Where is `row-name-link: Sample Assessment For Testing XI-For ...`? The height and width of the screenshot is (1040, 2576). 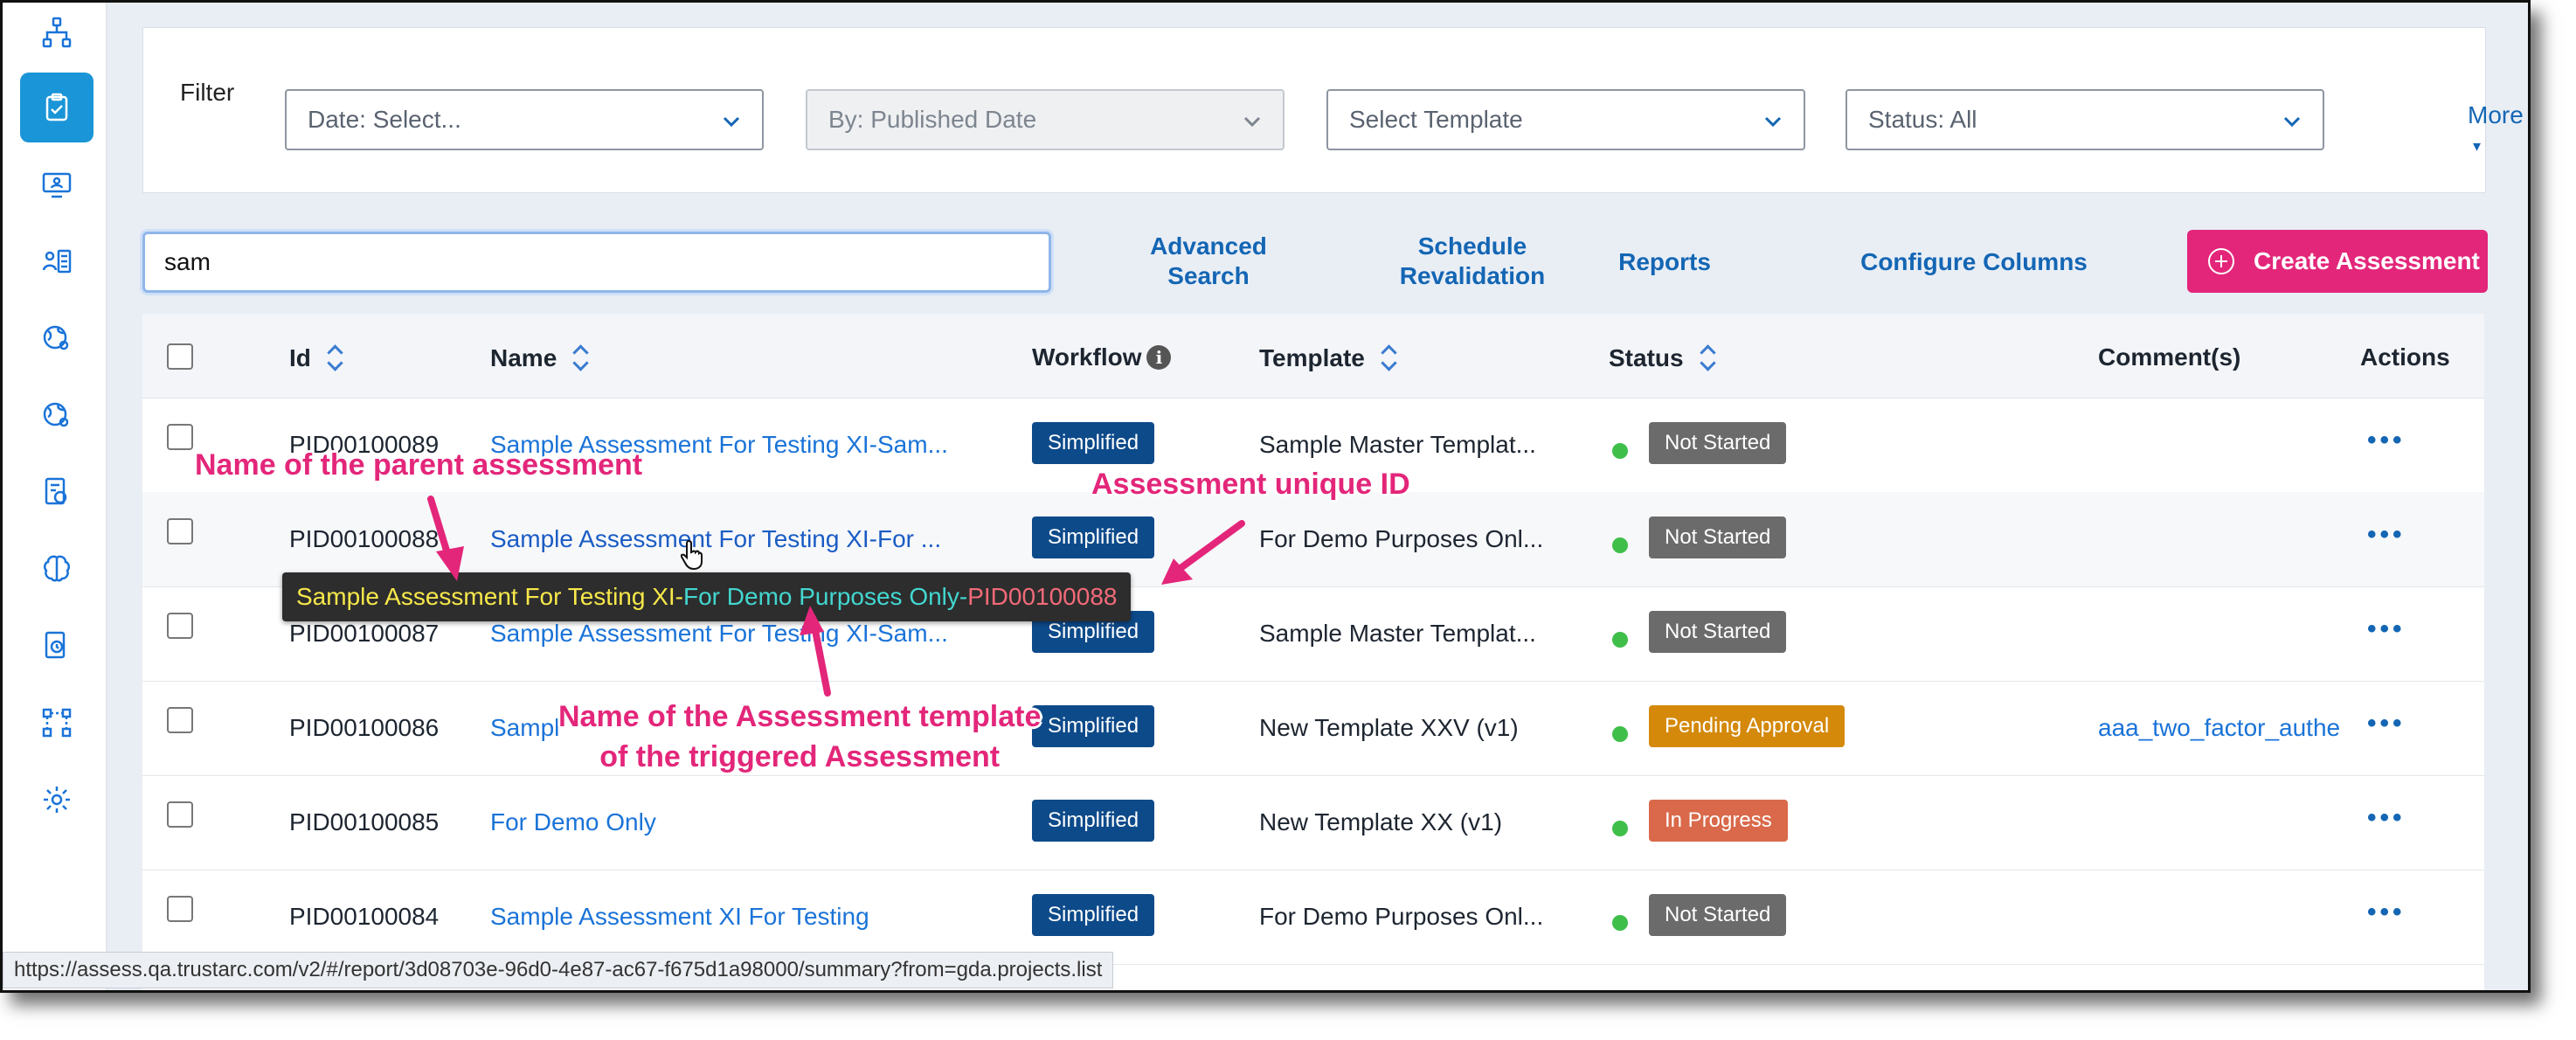 row-name-link: Sample Assessment For Testing XI-For ... is located at coordinates (715, 539).